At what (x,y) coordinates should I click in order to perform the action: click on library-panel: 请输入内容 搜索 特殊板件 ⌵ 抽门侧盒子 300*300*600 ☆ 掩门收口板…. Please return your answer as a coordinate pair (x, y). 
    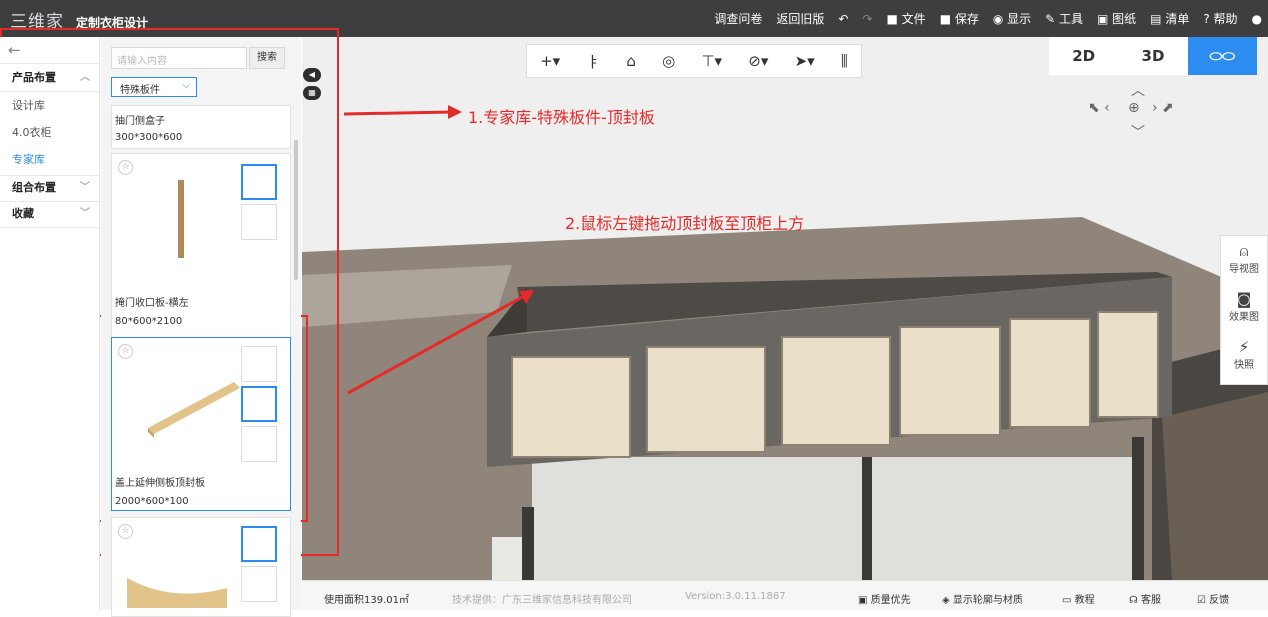
    Looking at the image, I should click on (201, 327).